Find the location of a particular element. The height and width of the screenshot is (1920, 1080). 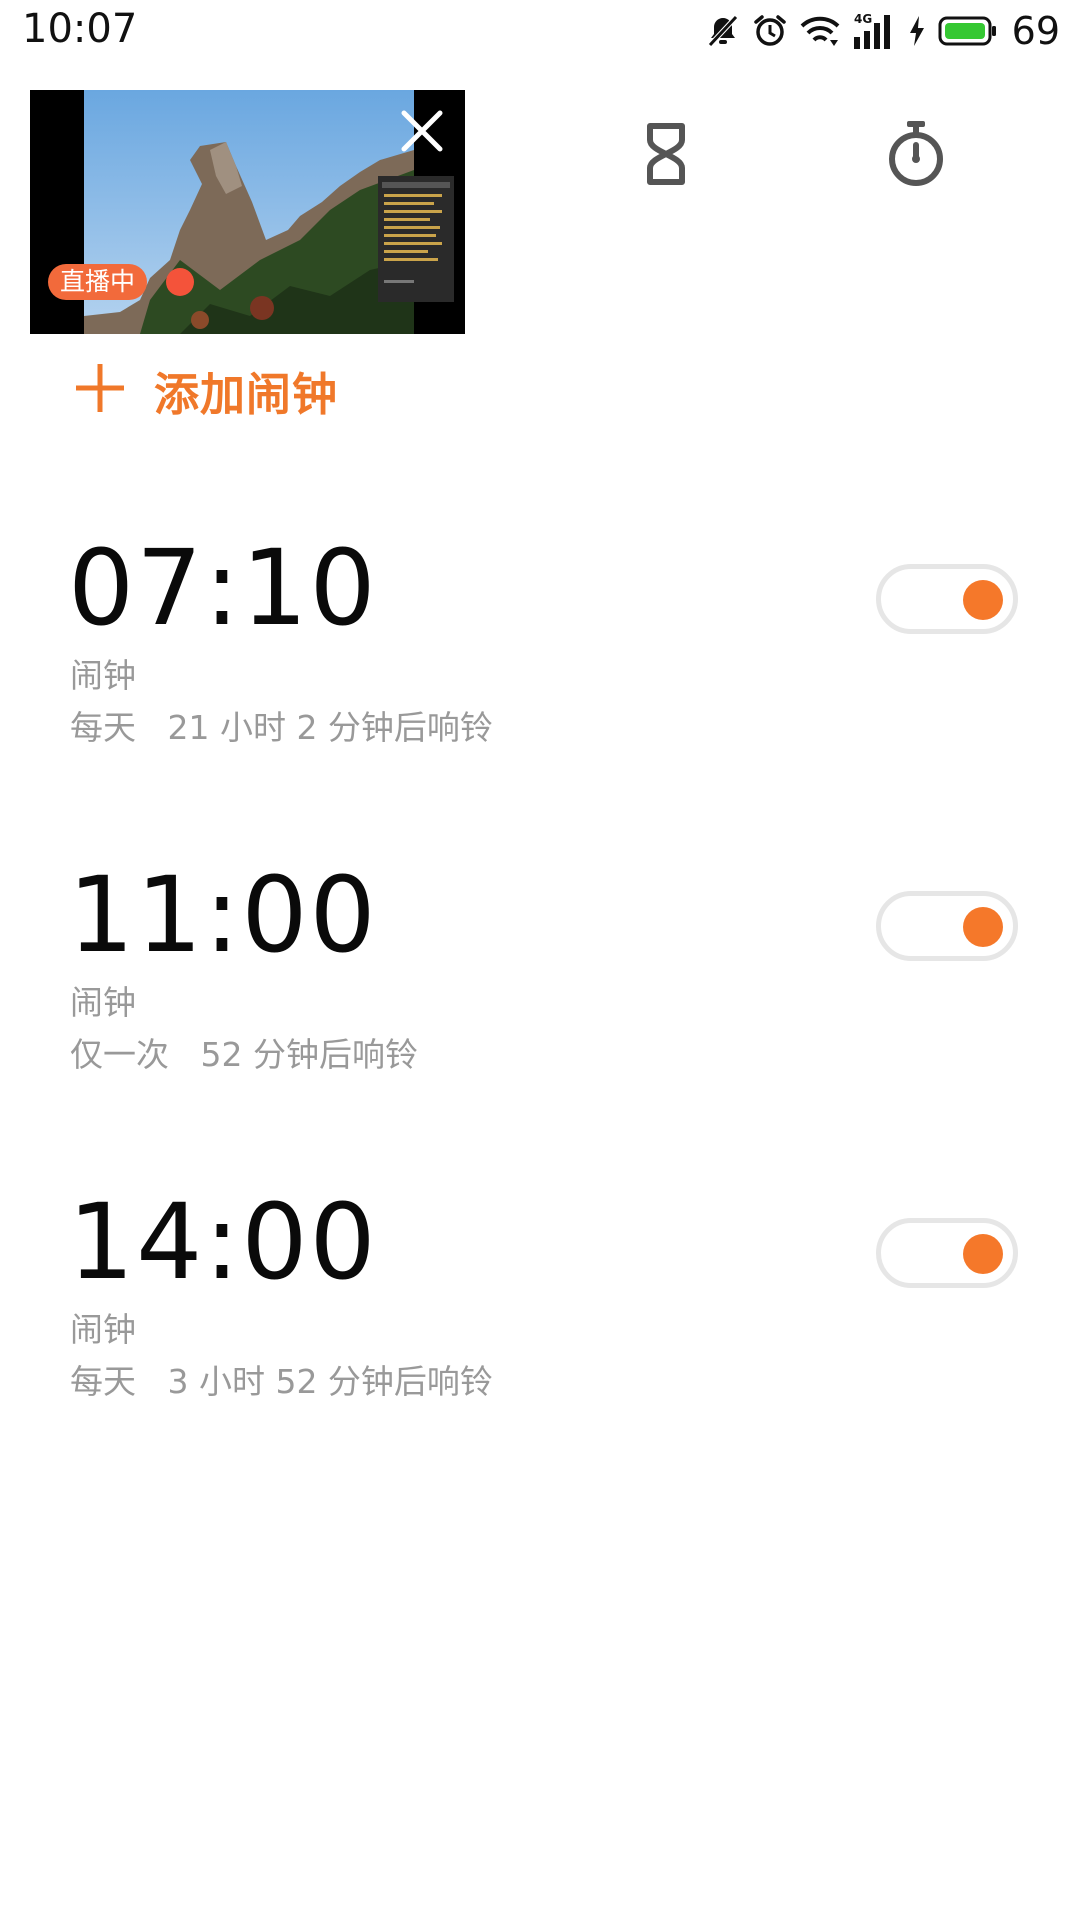

alarm-time: 11:00 is located at coordinates (223, 915).